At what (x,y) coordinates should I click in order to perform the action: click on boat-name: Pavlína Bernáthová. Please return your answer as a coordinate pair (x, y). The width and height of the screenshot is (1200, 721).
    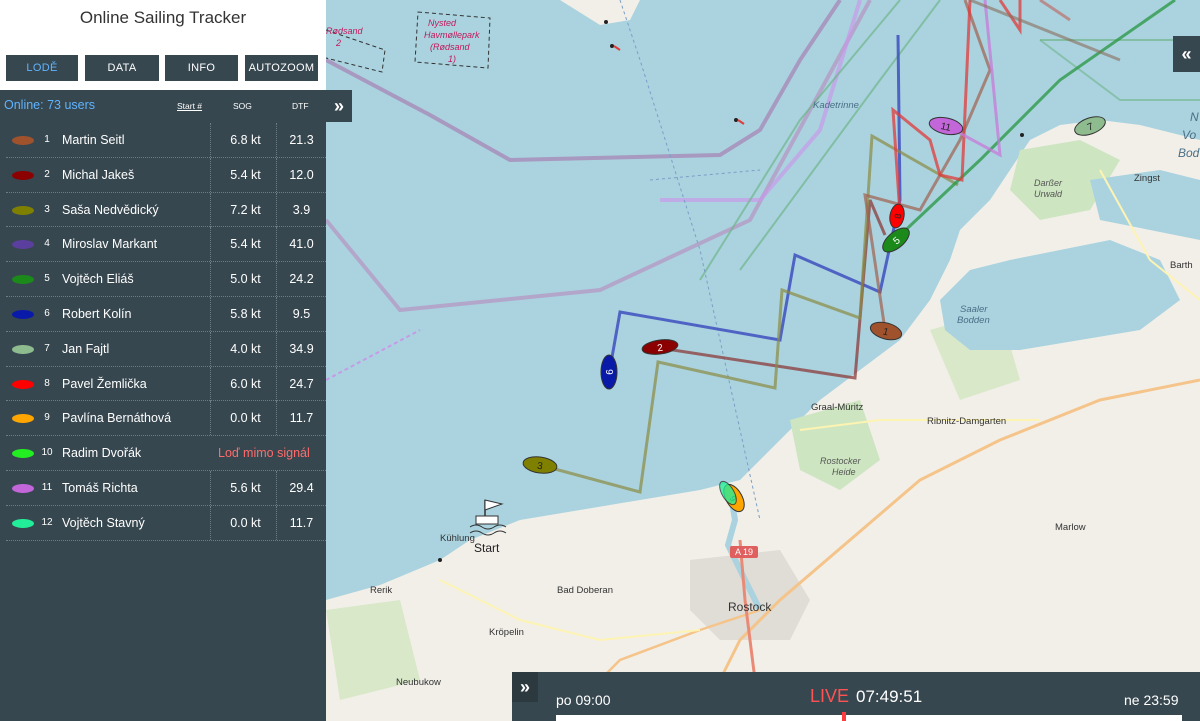
    Looking at the image, I should click on (117, 418).